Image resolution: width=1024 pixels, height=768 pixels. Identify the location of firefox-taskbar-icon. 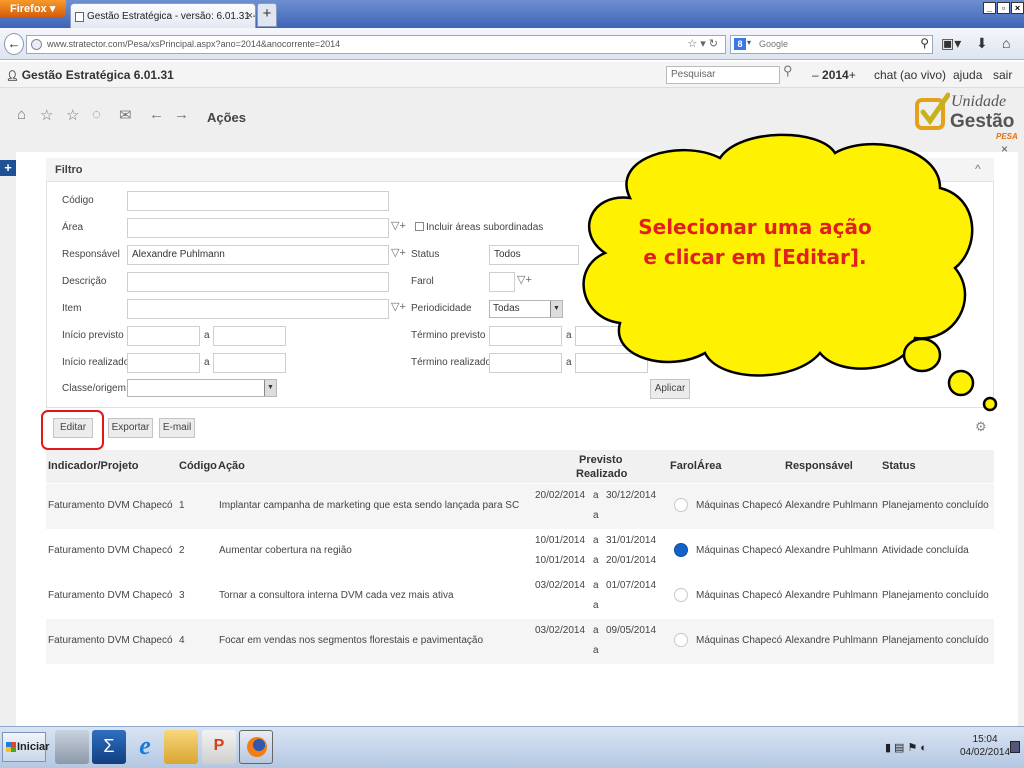
(256, 747).